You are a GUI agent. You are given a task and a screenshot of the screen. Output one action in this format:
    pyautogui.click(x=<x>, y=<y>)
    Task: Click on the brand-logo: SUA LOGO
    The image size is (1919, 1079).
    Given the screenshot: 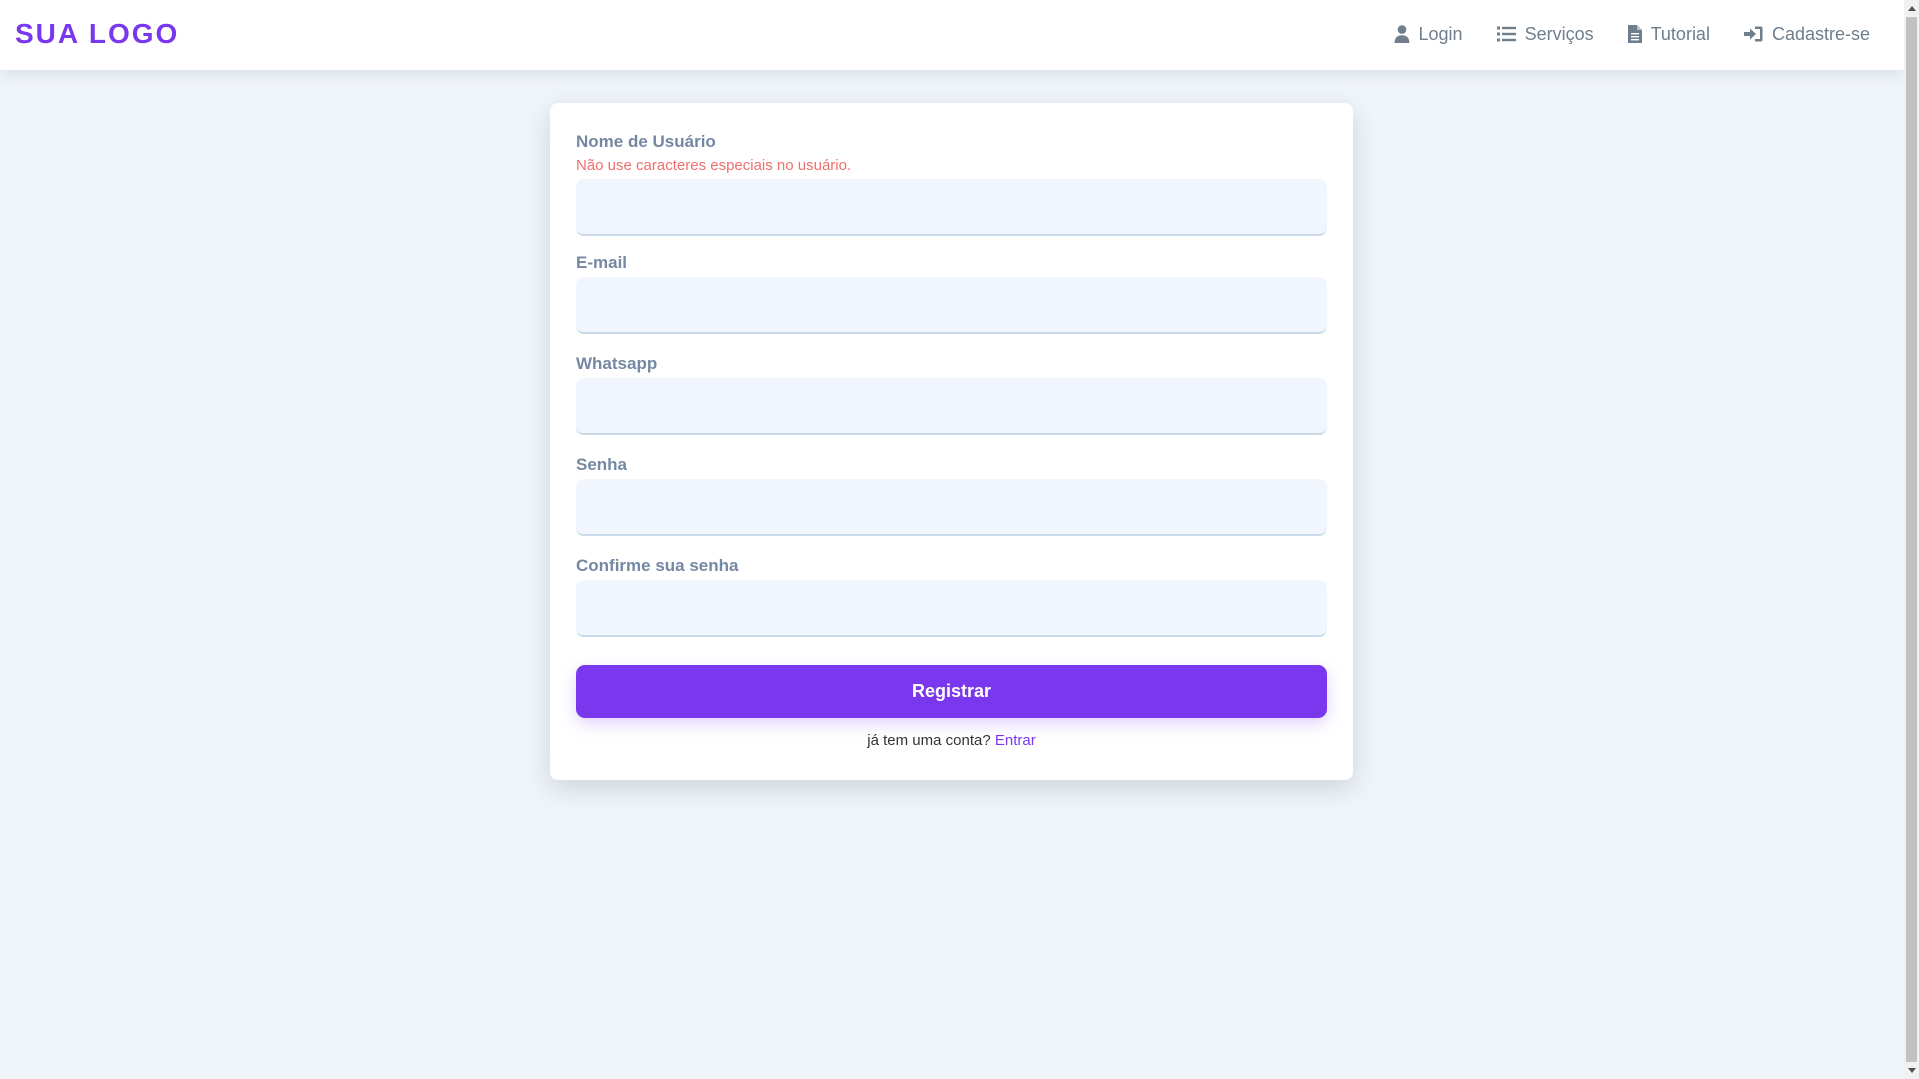 What is the action you would take?
    pyautogui.click(x=97, y=34)
    